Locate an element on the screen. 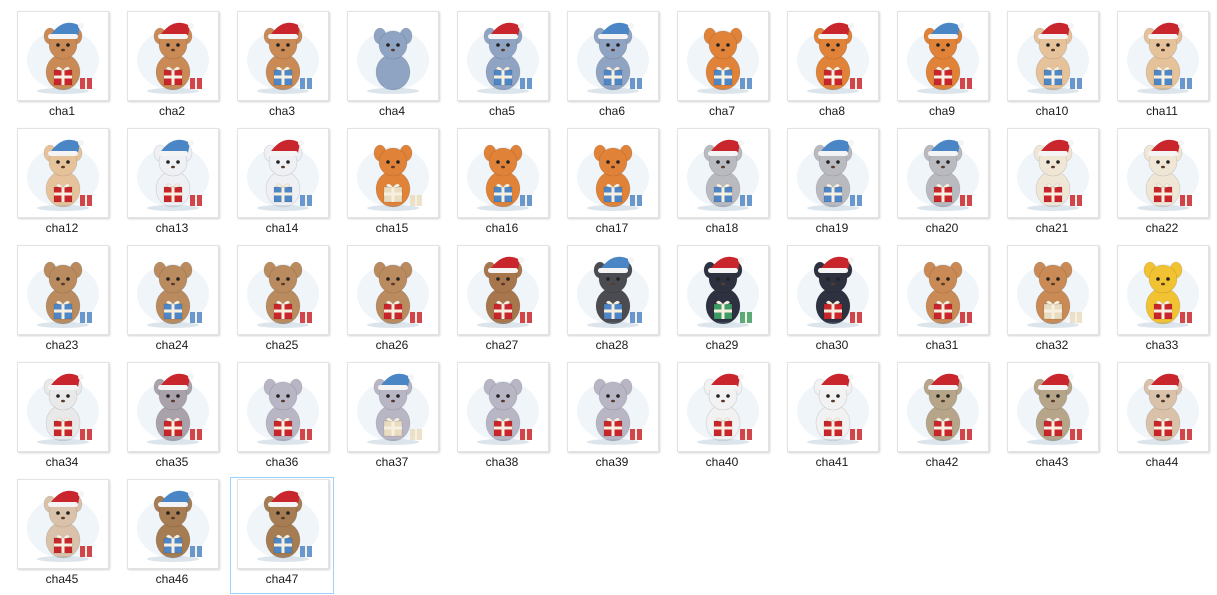  file-item: cha26 is located at coordinates (392, 301).